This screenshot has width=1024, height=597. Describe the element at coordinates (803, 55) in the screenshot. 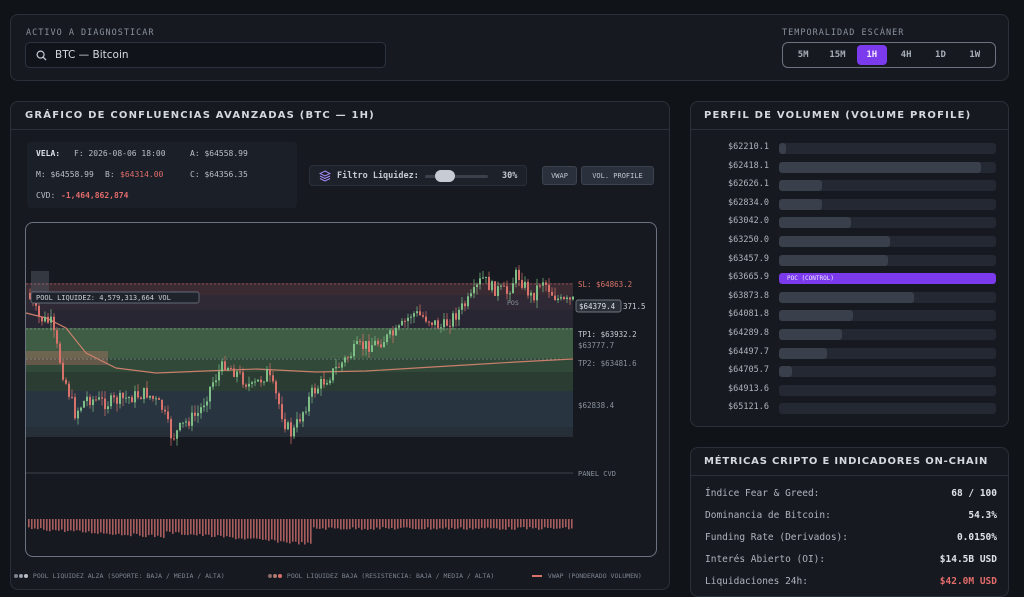

I see `timeframe-5m-button: 5M` at that location.